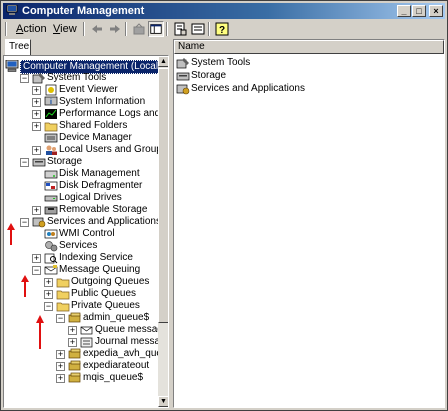 This screenshot has width=448, height=411. Describe the element at coordinates (51, 258) in the screenshot. I see `indexing-icon` at that location.